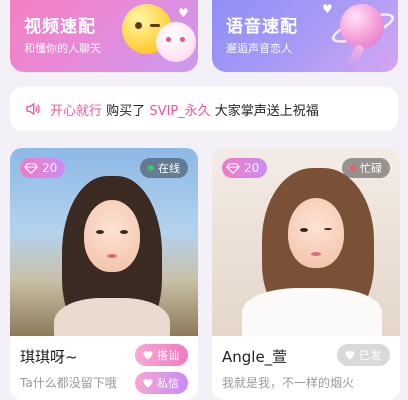  Describe the element at coordinates (355, 57) in the screenshot. I see `microphone-handle` at that location.